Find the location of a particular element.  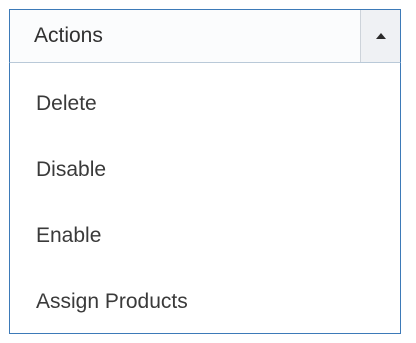

dropdown-toggle is located at coordinates (380, 36).